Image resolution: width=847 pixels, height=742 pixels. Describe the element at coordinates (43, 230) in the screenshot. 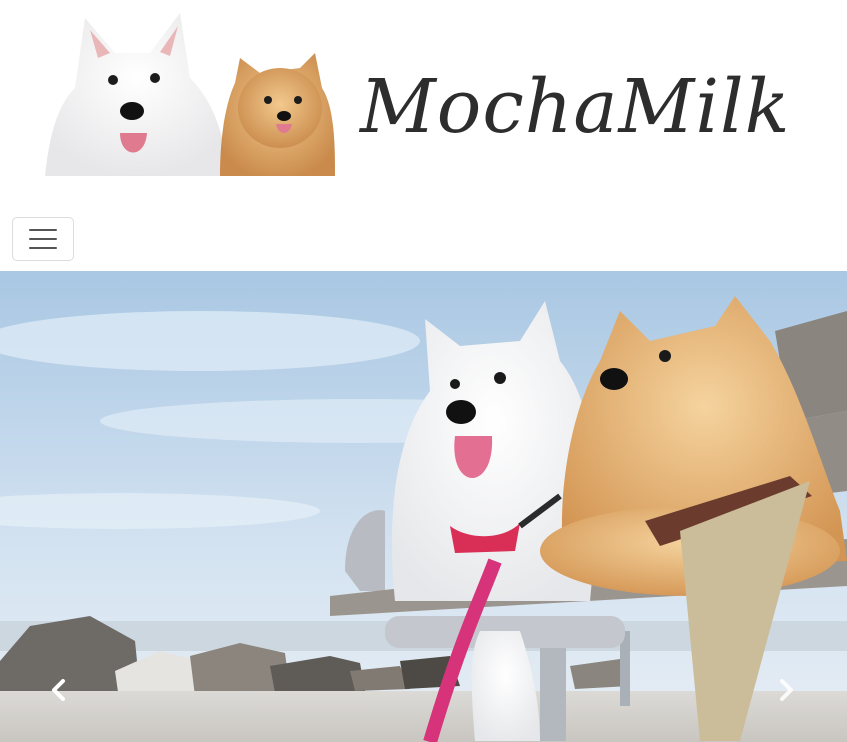

I see `hamburger-icon` at that location.